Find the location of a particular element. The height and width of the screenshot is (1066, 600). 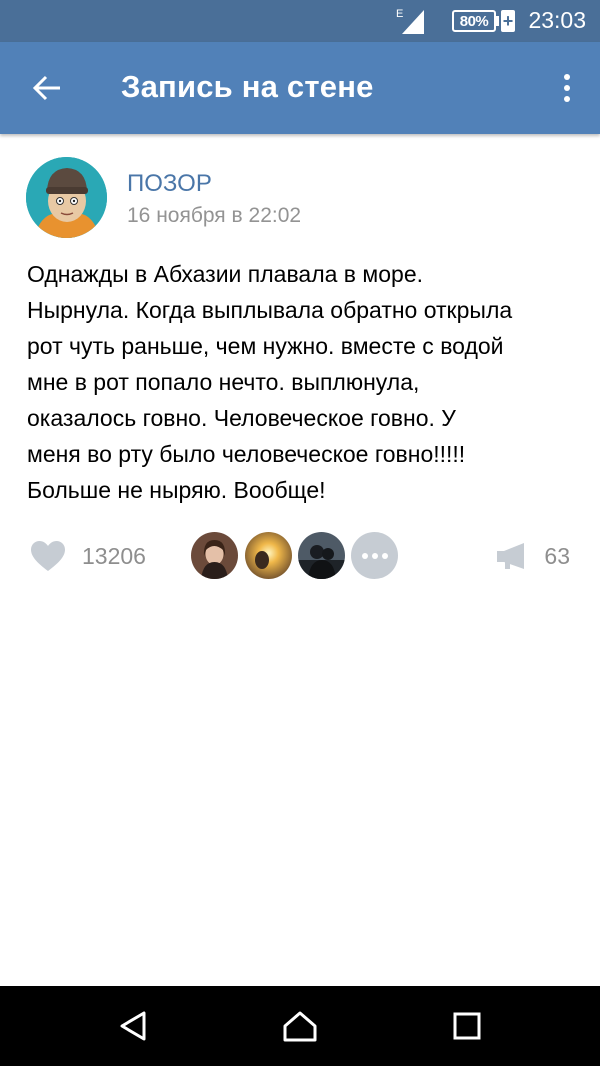

battery-percent: 80% is located at coordinates (474, 21).